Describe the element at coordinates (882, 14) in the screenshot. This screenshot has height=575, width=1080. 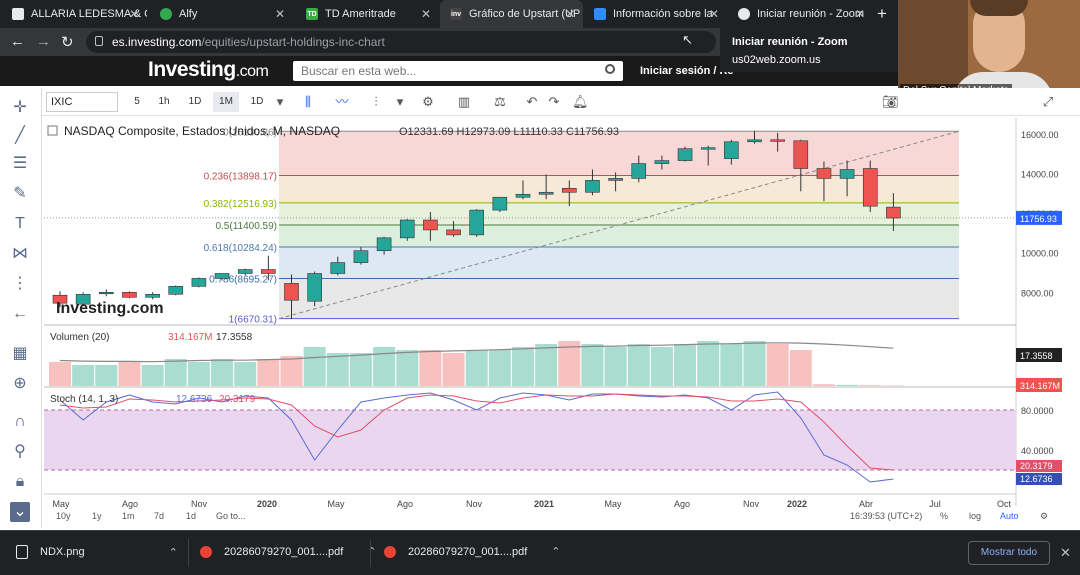
I see `new-tab-button: +` at that location.